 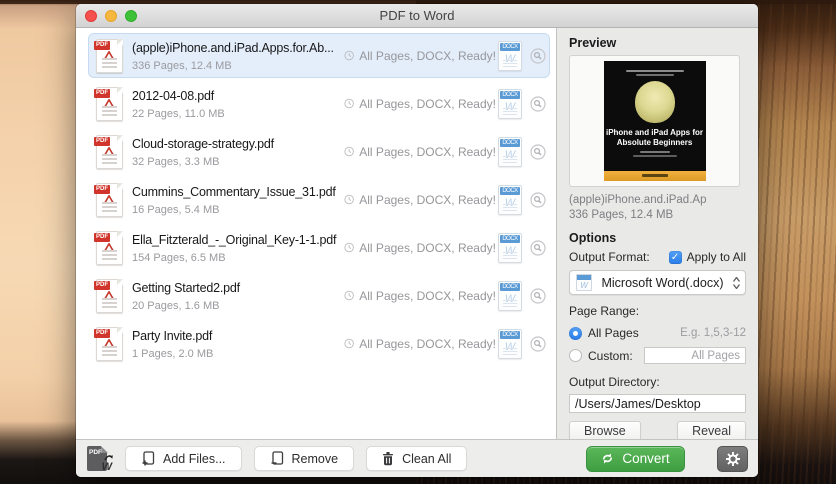 What do you see at coordinates (657, 403) in the screenshot?
I see `output-directory-input` at bounding box center [657, 403].